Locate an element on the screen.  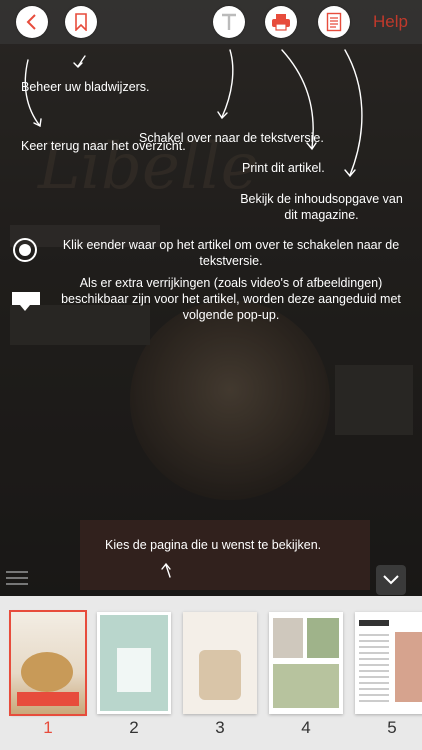
tip-bookmarks: Beheer uw bladwijzers. is located at coordinates (85, 87).